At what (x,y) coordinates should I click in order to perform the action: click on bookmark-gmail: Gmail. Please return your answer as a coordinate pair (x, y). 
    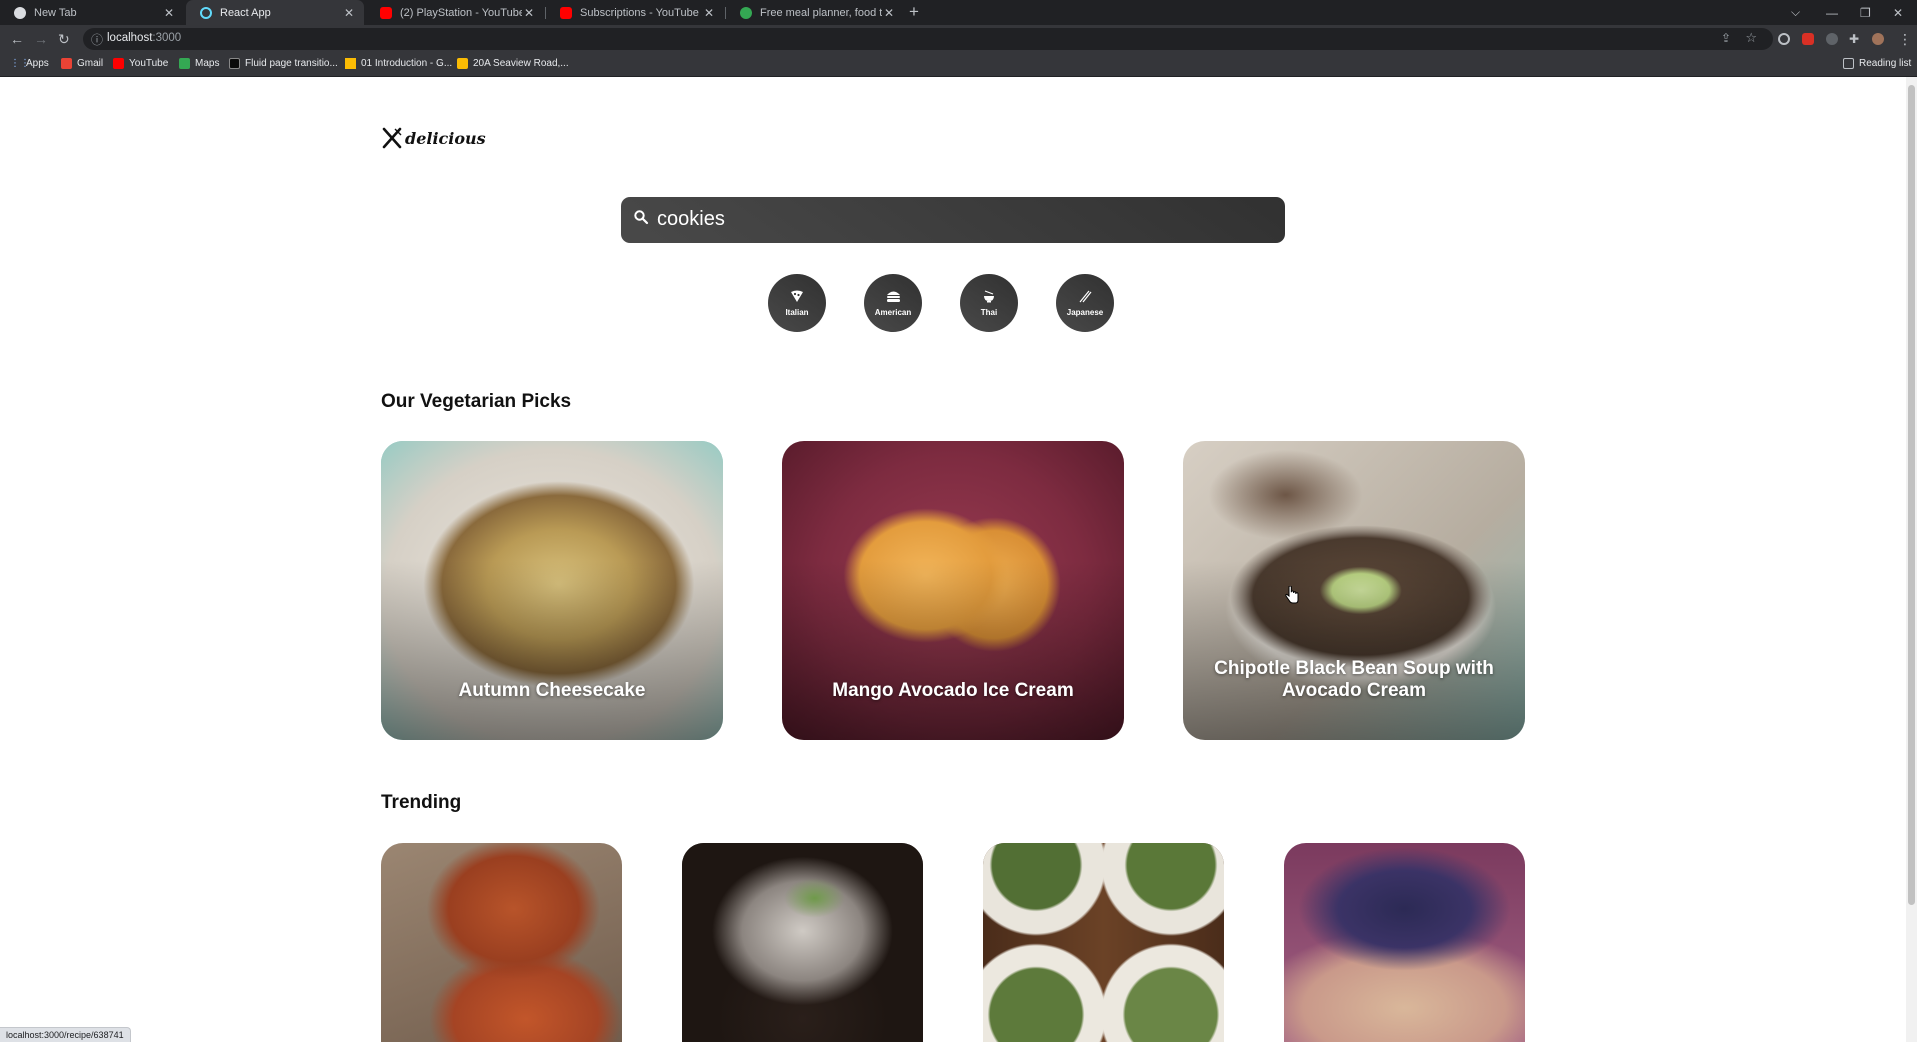
    Looking at the image, I should click on (82, 63).